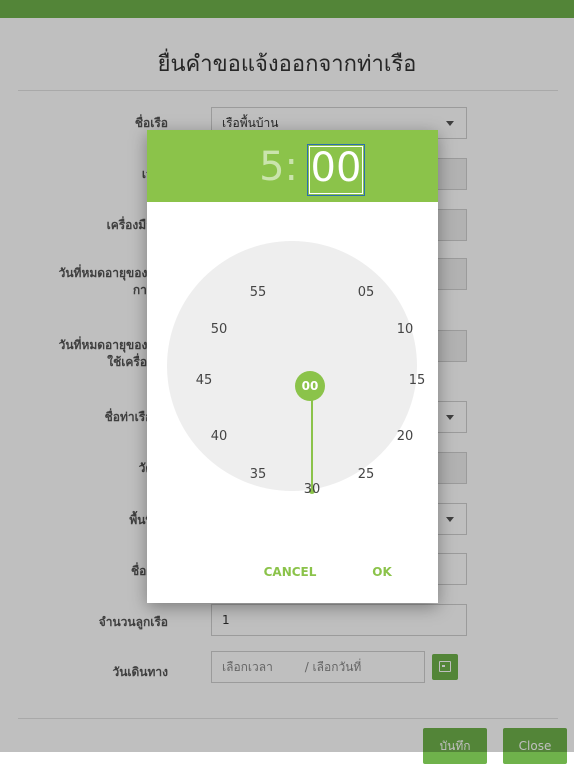 This screenshot has height=764, width=574. I want to click on hour-display: 5:, so click(265, 167).